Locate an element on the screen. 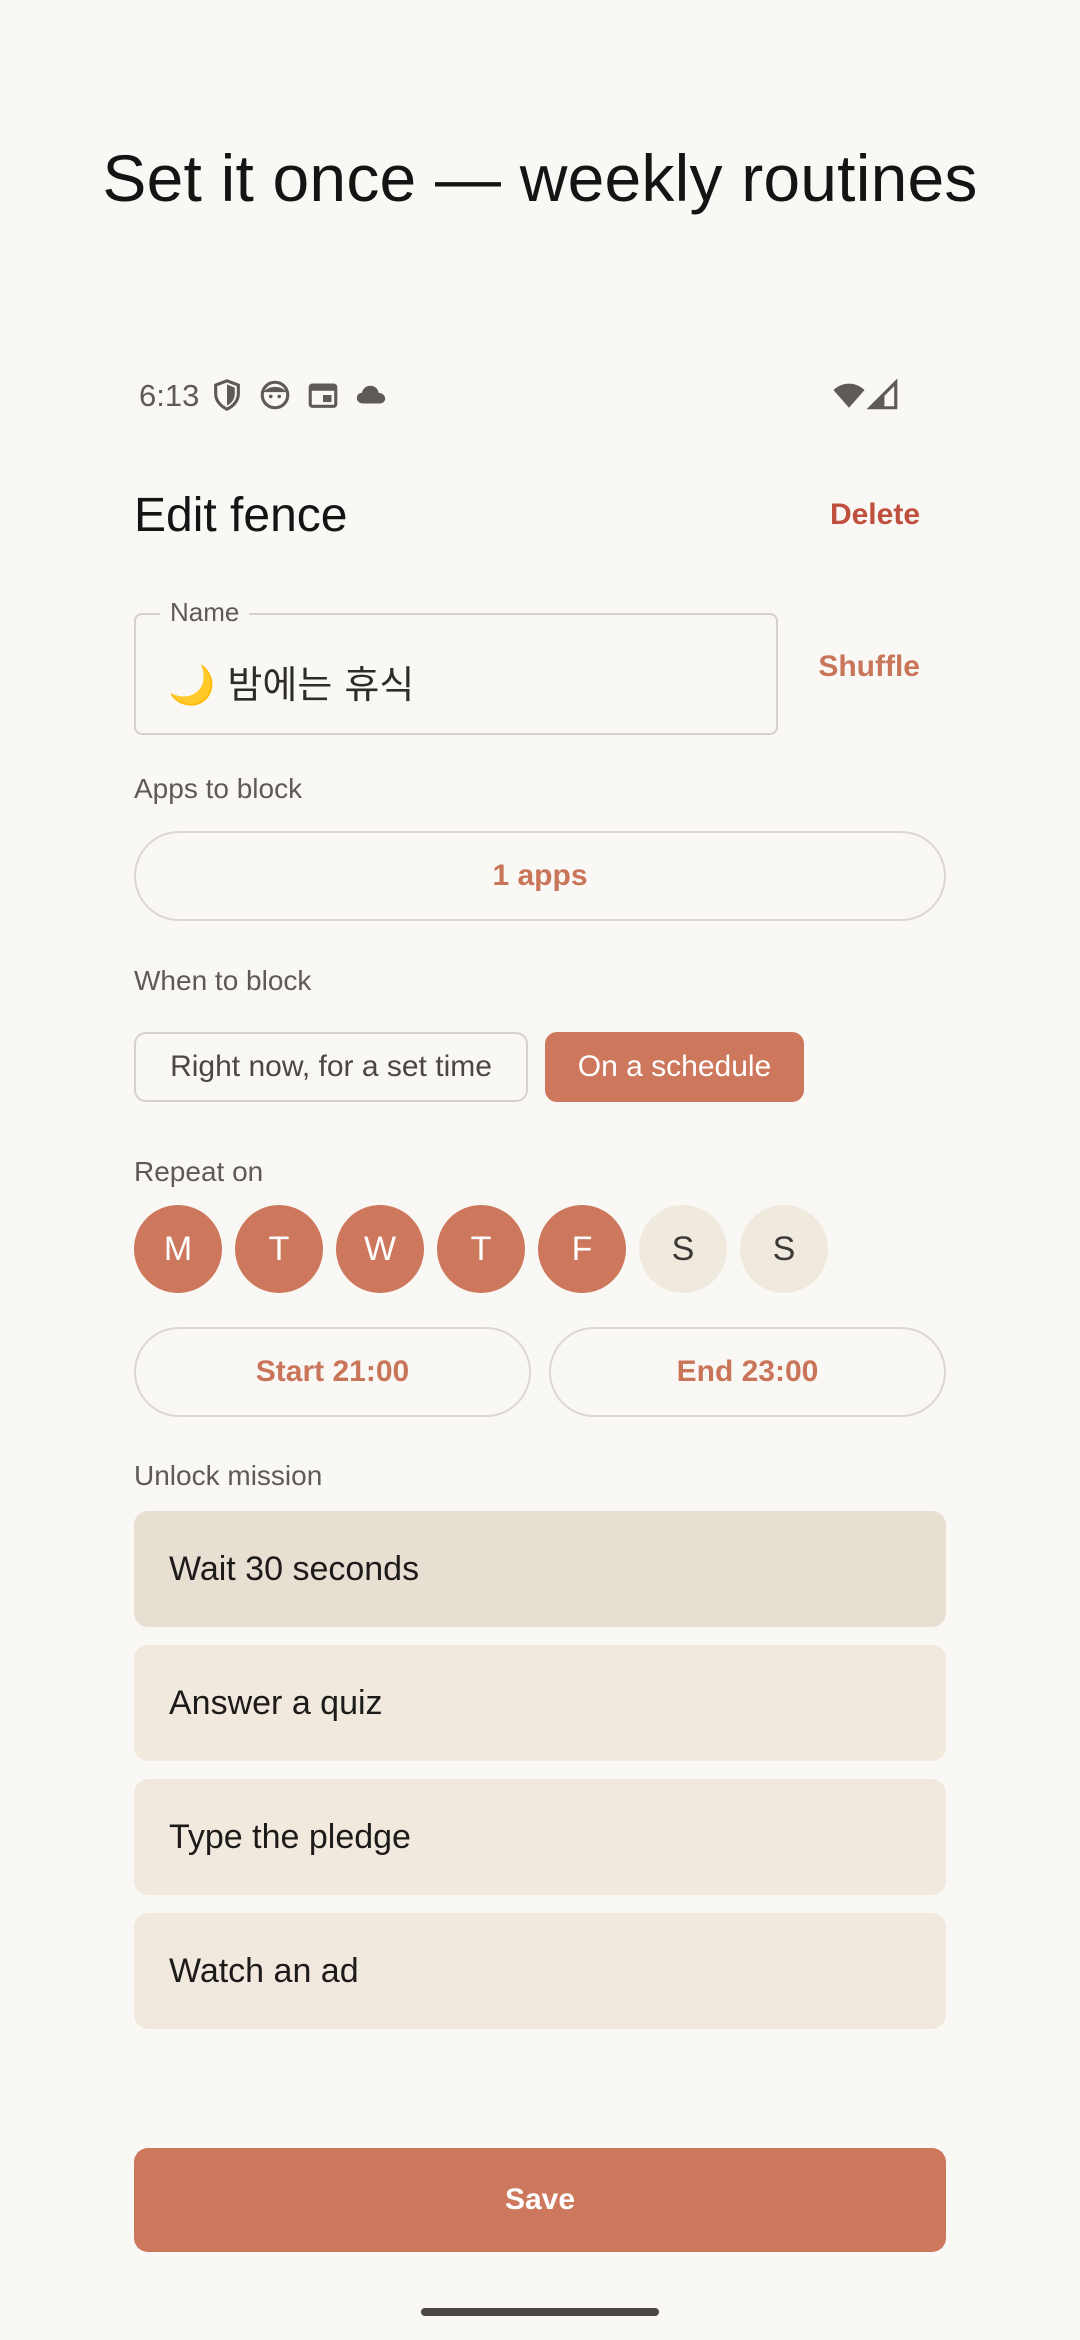 This screenshot has width=1080, height=2340. mission-option-ad: Watch an ad is located at coordinates (540, 1971).